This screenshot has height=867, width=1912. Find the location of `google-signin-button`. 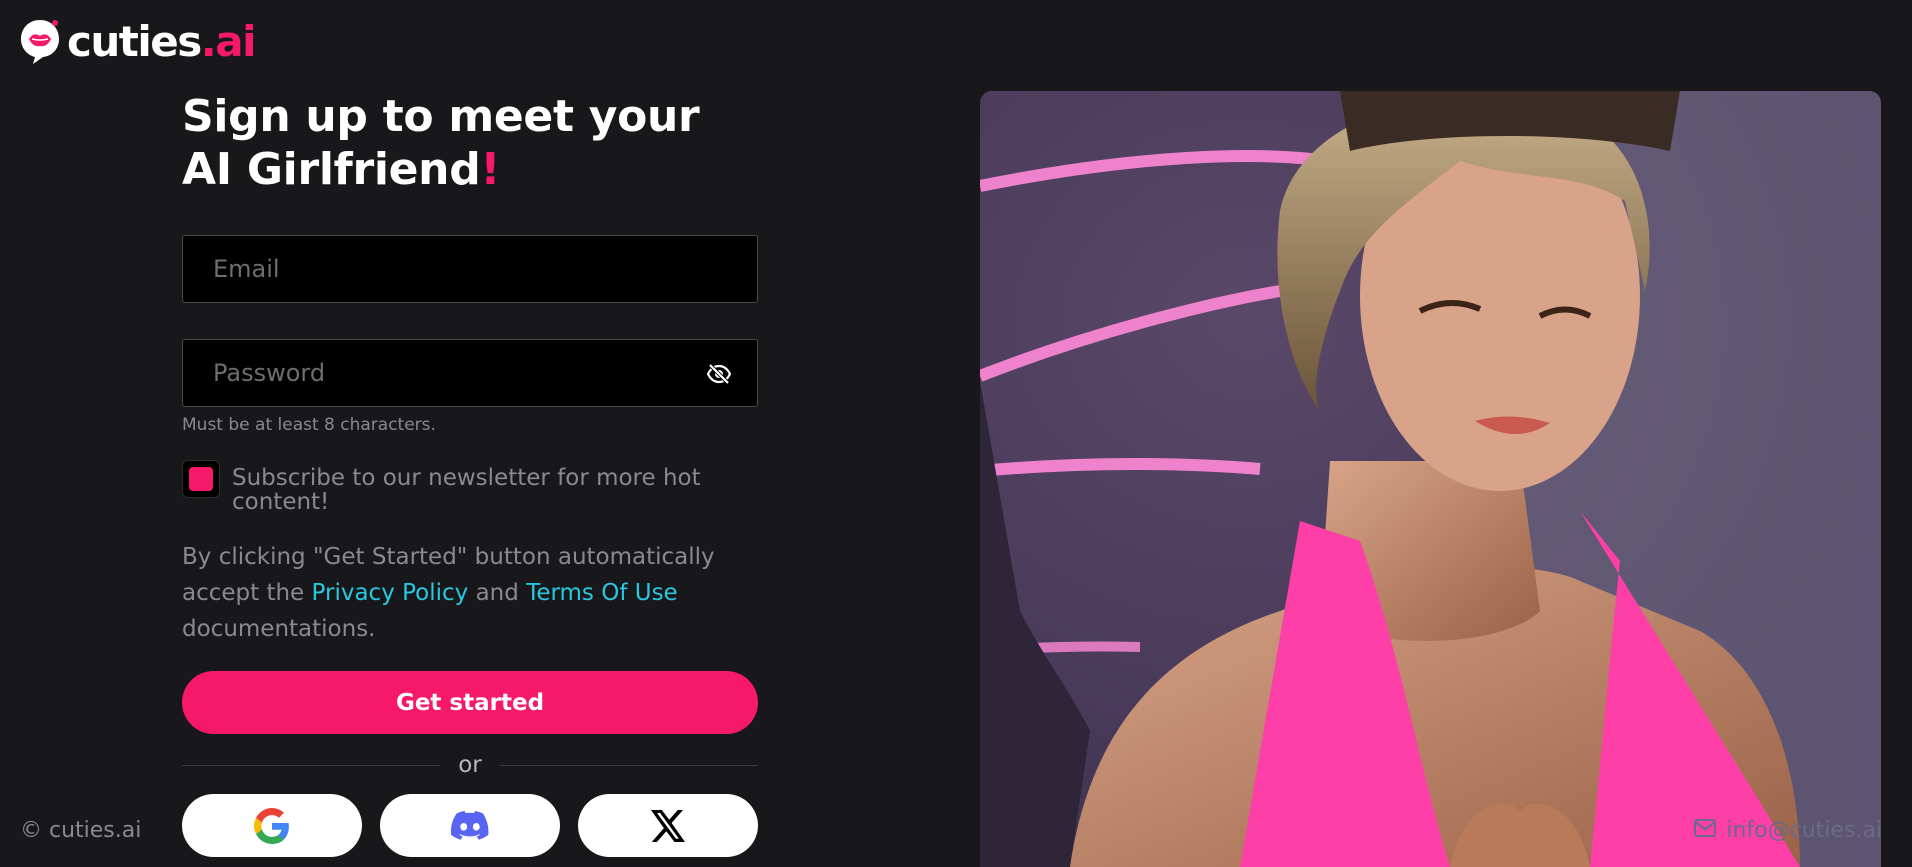

google-signin-button is located at coordinates (272, 825).